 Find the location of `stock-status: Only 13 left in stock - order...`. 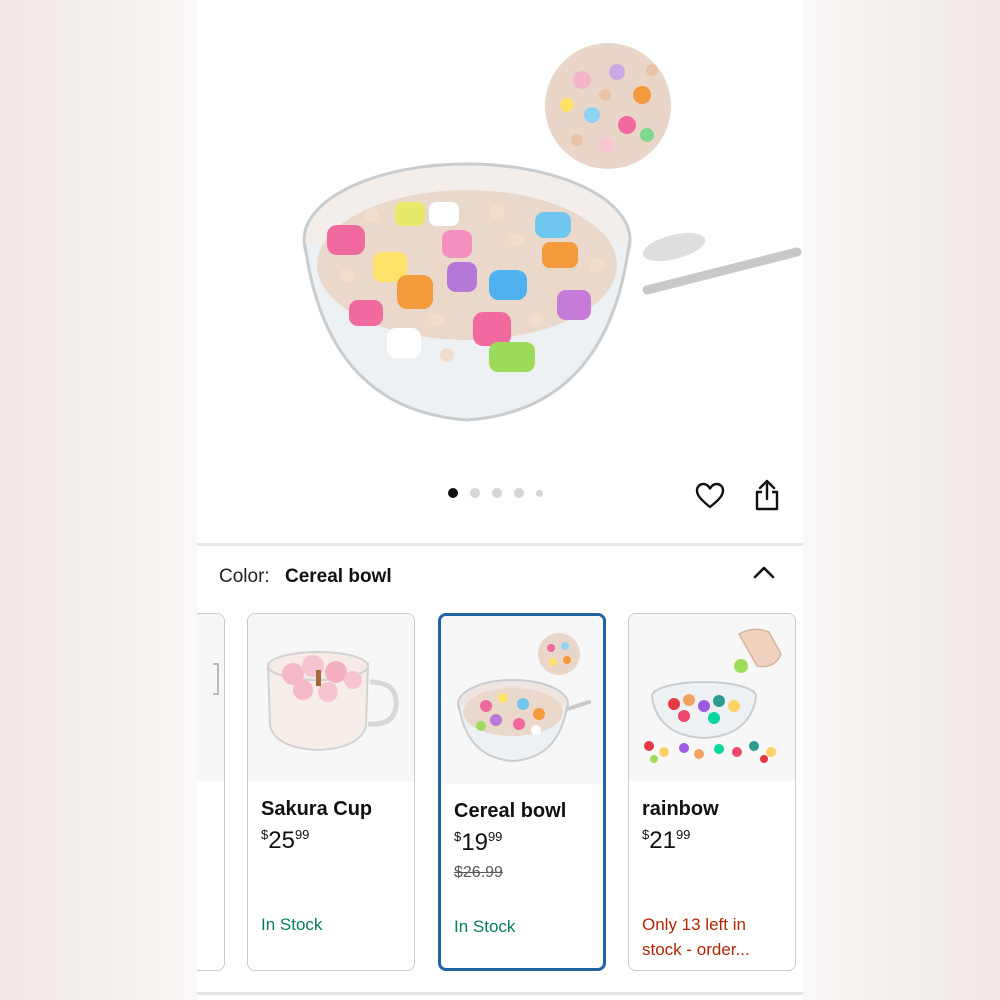

stock-status: Only 13 left in stock - order... is located at coordinates (696, 937).